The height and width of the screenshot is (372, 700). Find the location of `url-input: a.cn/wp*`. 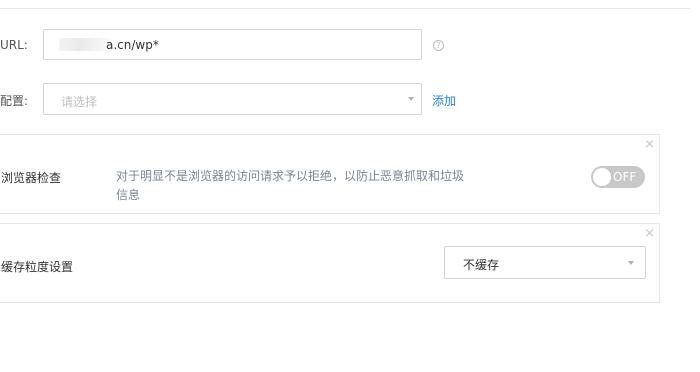

url-input: a.cn/wp* is located at coordinates (232, 44).